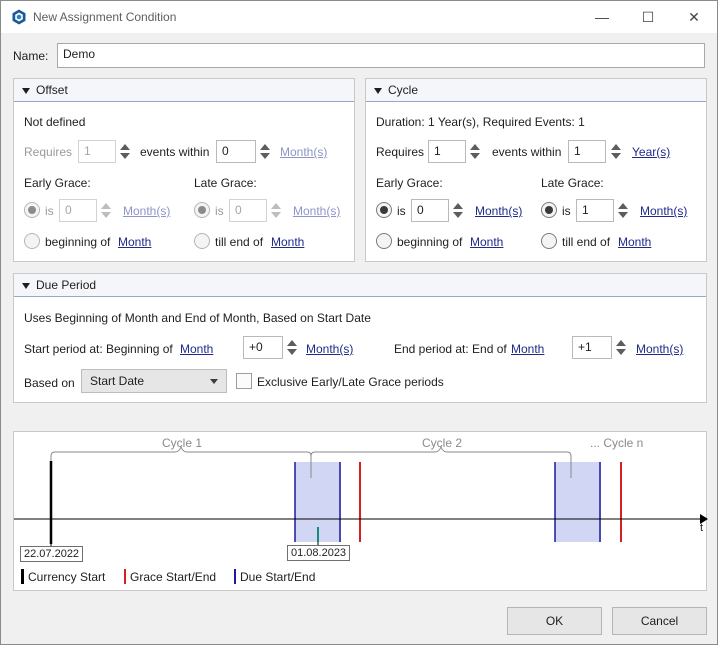 This screenshot has width=718, height=645. What do you see at coordinates (214, 381) in the screenshot?
I see `chevron-down-icon` at bounding box center [214, 381].